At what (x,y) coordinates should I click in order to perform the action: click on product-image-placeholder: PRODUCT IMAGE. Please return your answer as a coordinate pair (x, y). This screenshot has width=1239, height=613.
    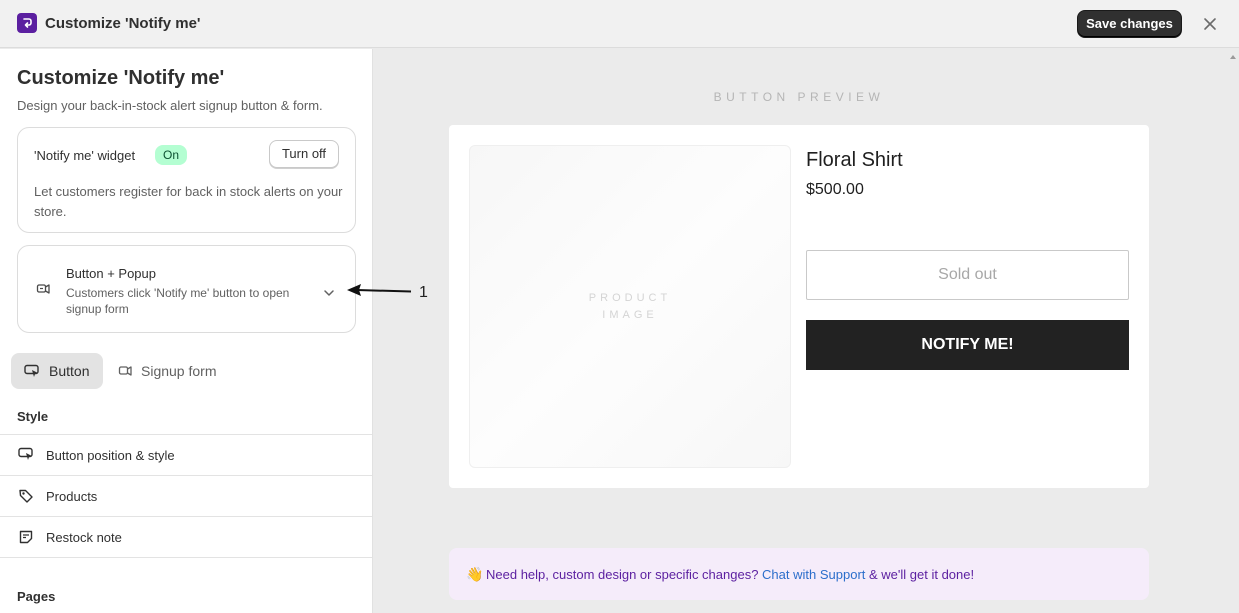
    Looking at the image, I should click on (630, 306).